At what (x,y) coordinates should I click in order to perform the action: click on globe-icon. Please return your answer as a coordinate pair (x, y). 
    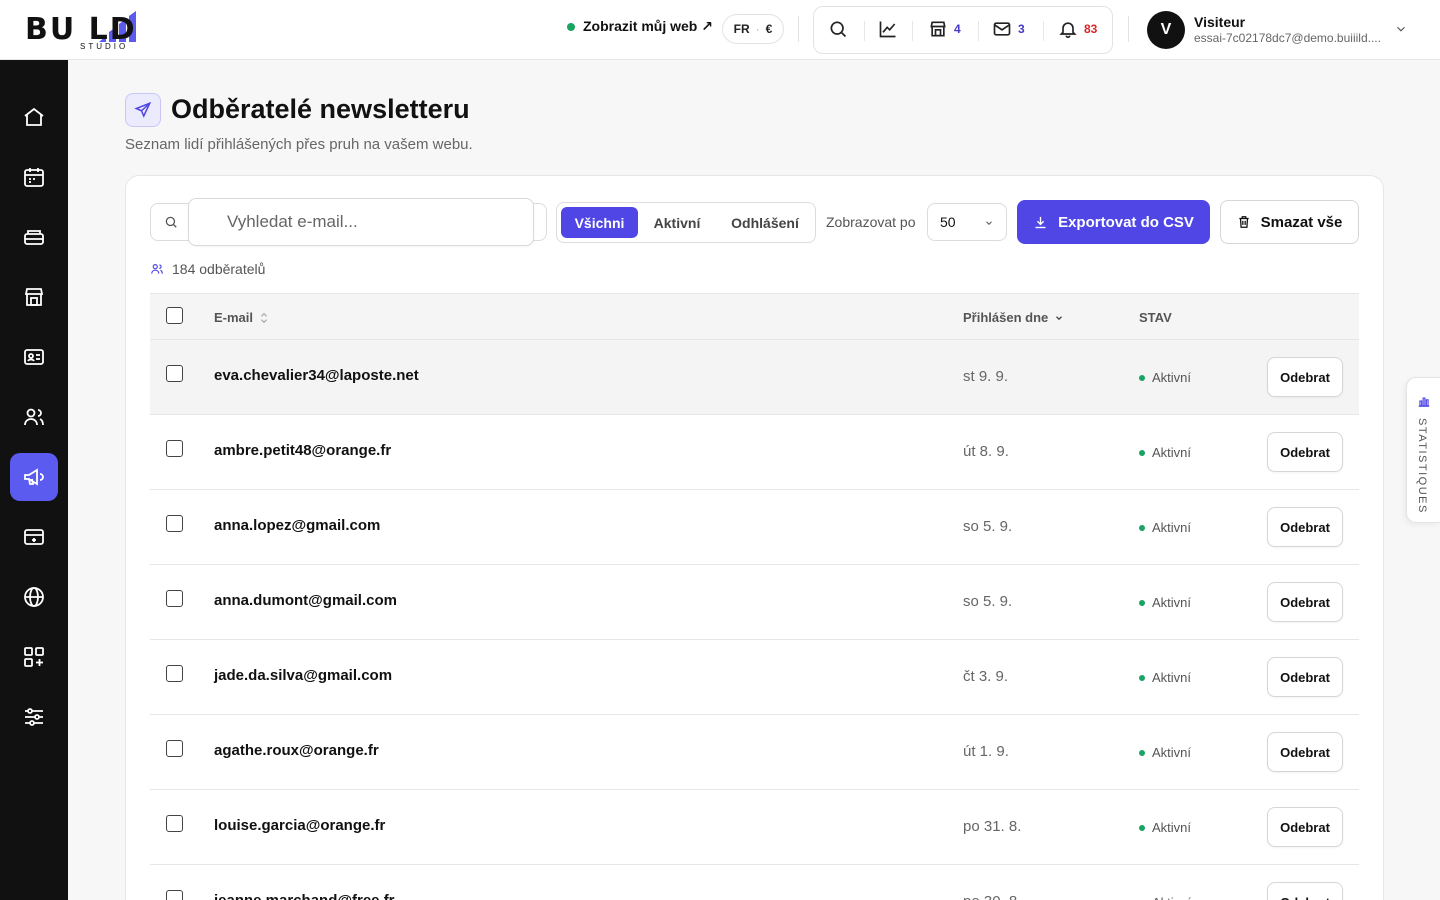
    Looking at the image, I should click on (34, 597).